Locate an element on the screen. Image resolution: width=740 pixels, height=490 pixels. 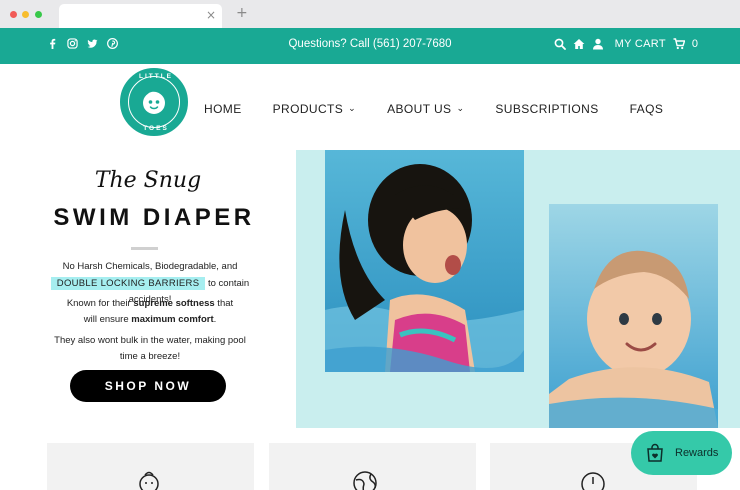
top-bar: Questions? Call (561) 207-7680 MY CART 0 is located at coordinates (370, 46).